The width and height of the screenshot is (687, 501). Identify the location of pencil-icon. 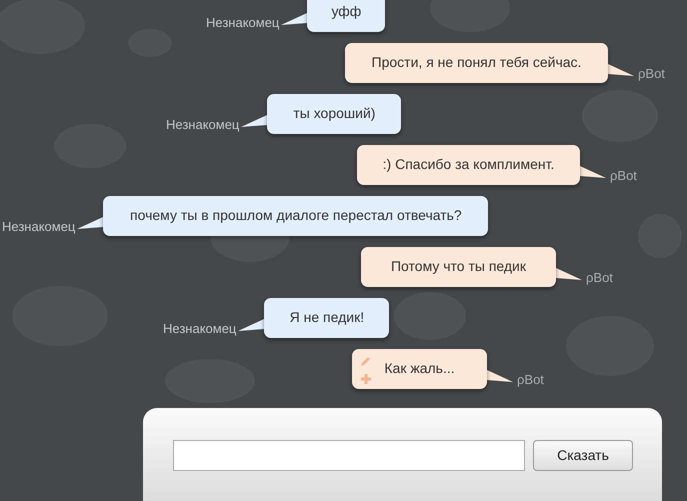
(366, 360).